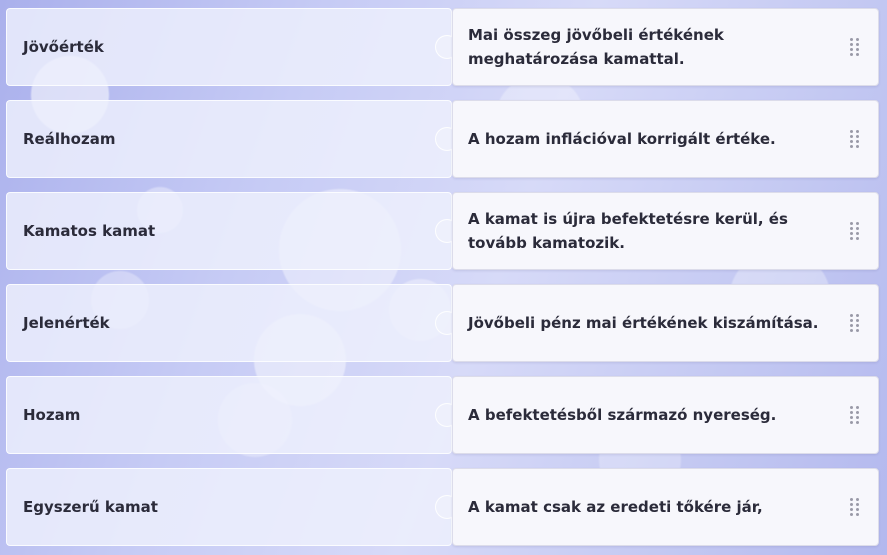  Describe the element at coordinates (229, 507) in the screenshot. I see `term-card: Egyszerű kamat` at that location.